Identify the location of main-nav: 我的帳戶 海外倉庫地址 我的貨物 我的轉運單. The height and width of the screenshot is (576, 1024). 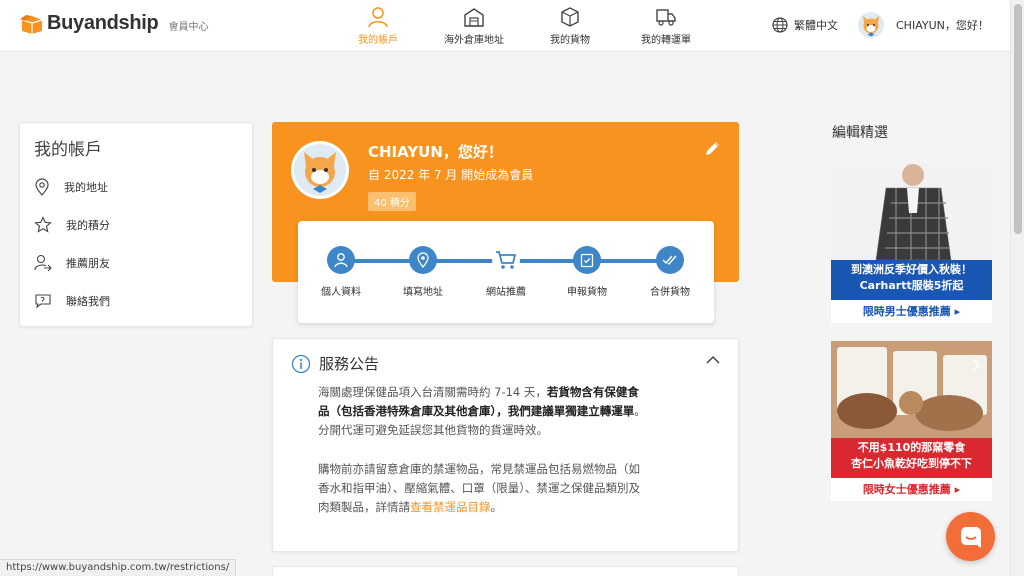
(522, 26).